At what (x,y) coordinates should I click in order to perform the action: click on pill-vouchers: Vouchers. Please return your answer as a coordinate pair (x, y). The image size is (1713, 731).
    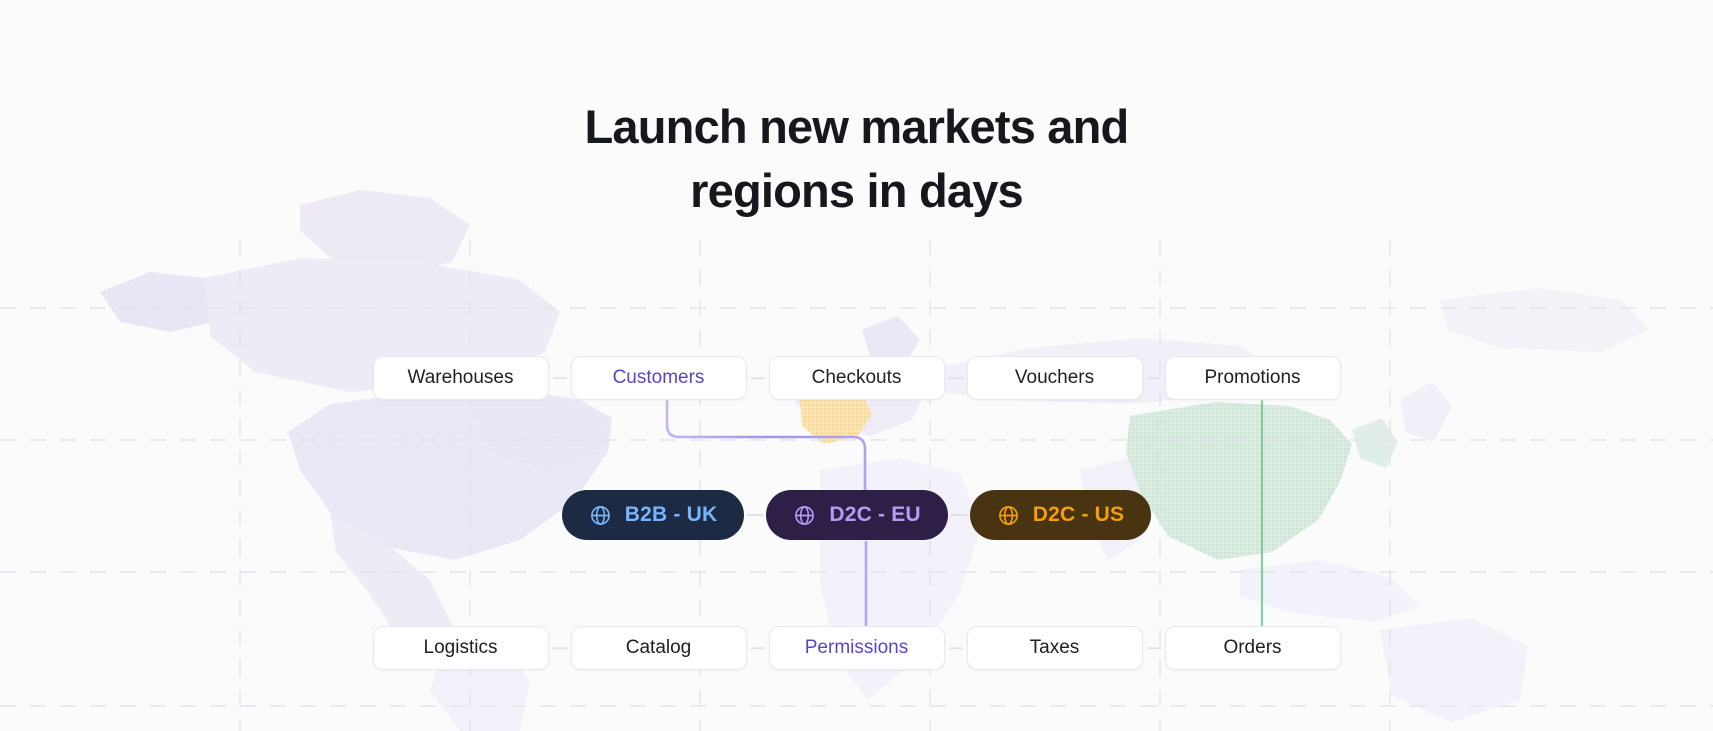
    Looking at the image, I should click on (1054, 378).